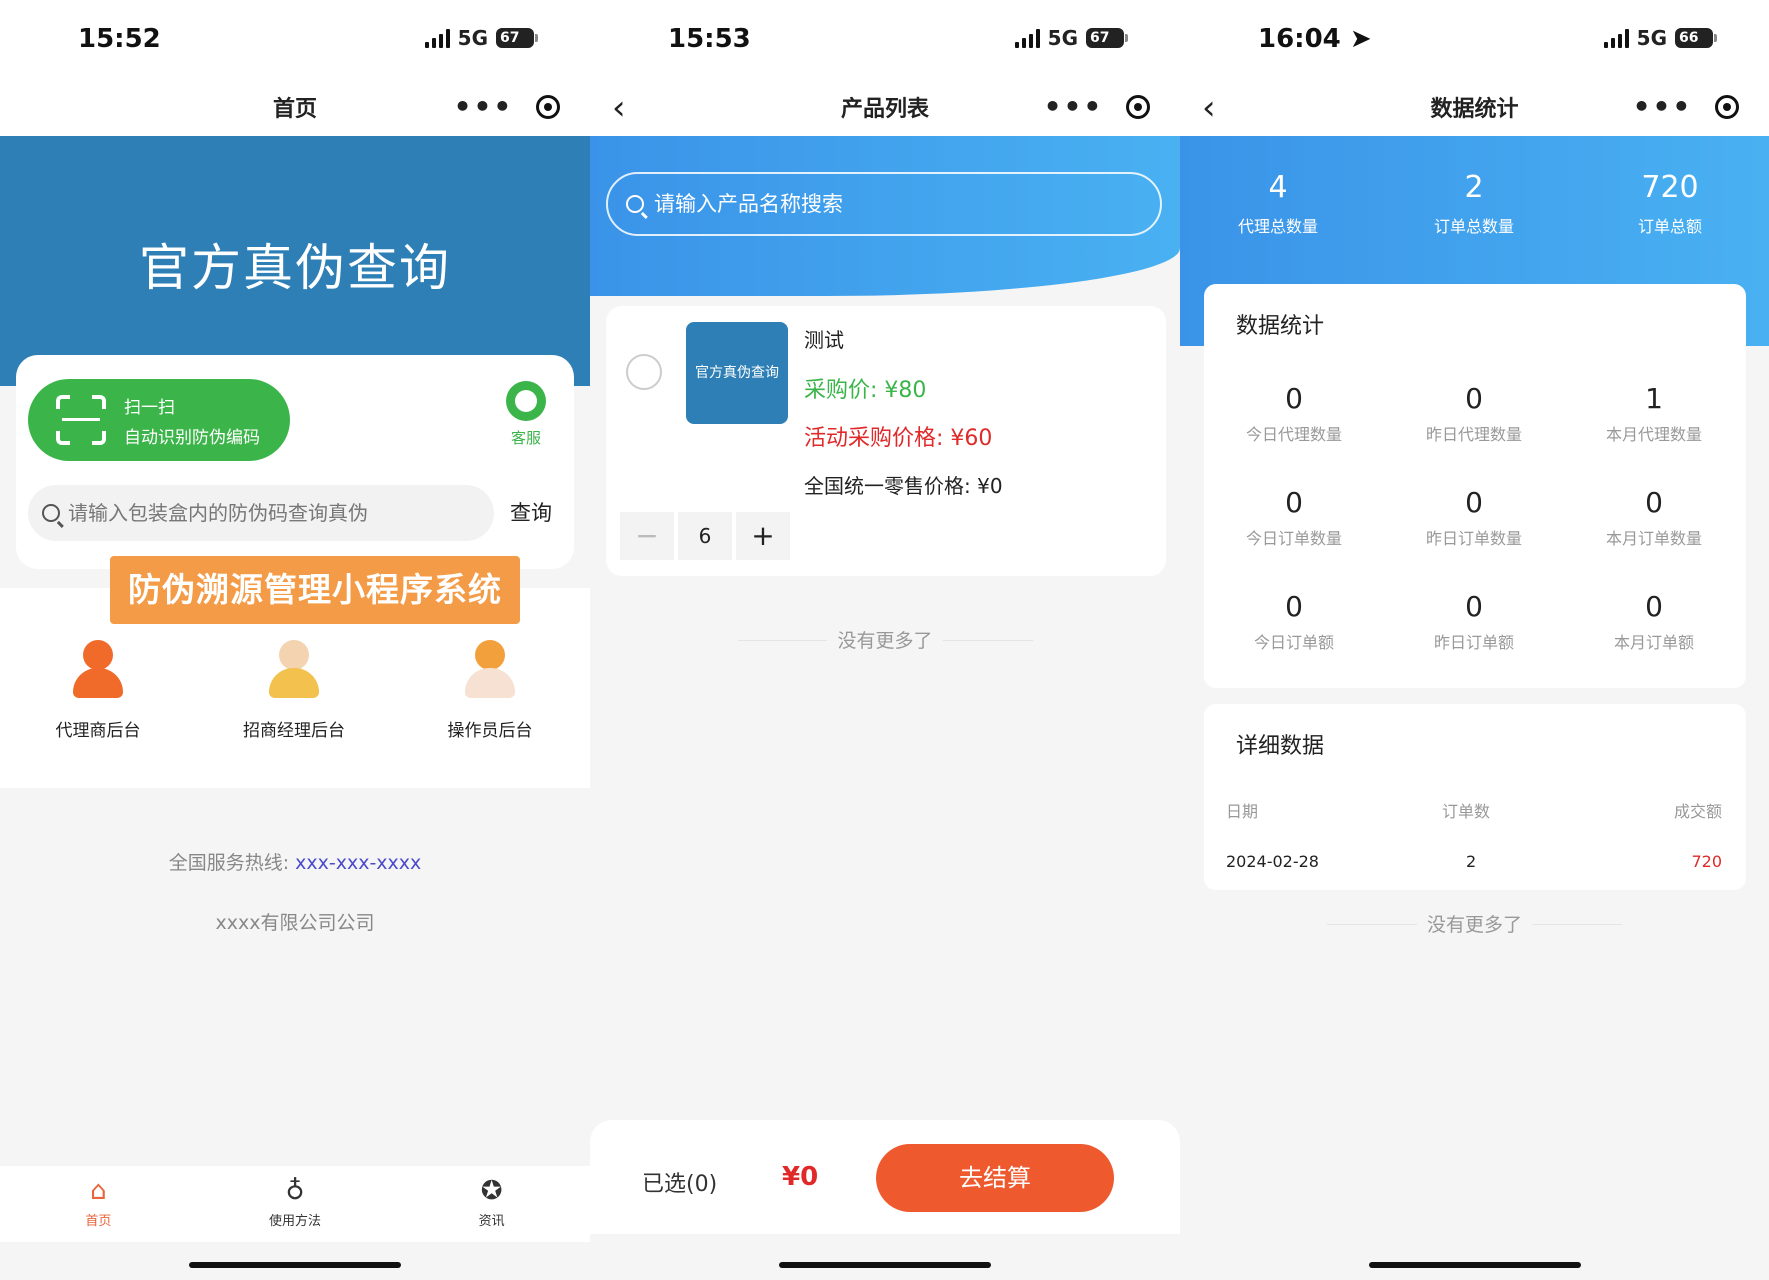 The width and height of the screenshot is (1769, 1280). I want to click on hero-banner: 官方真伪查询, so click(295, 261).